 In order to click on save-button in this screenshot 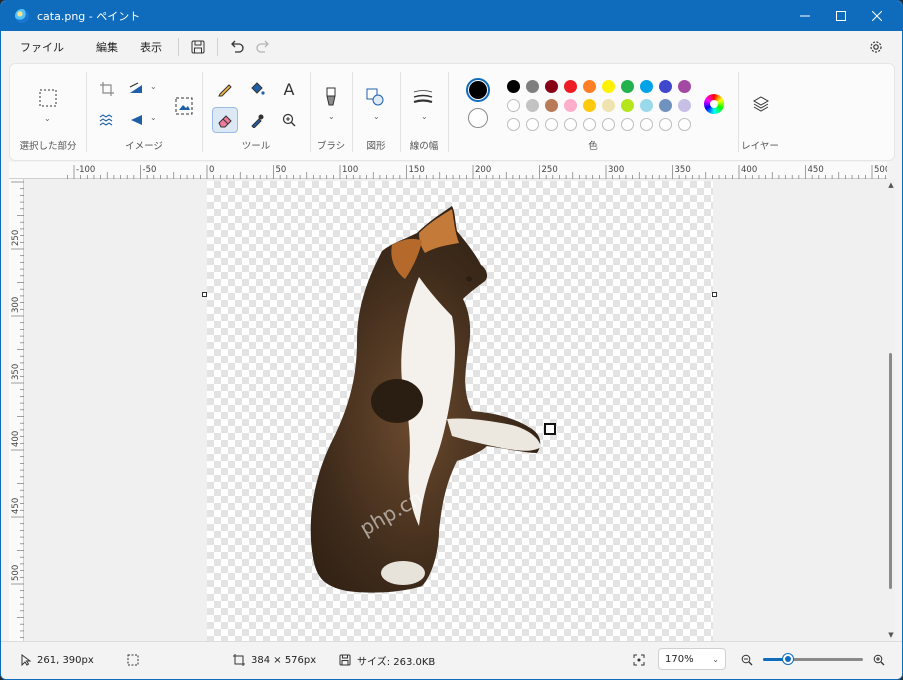, I will do `click(198, 47)`.